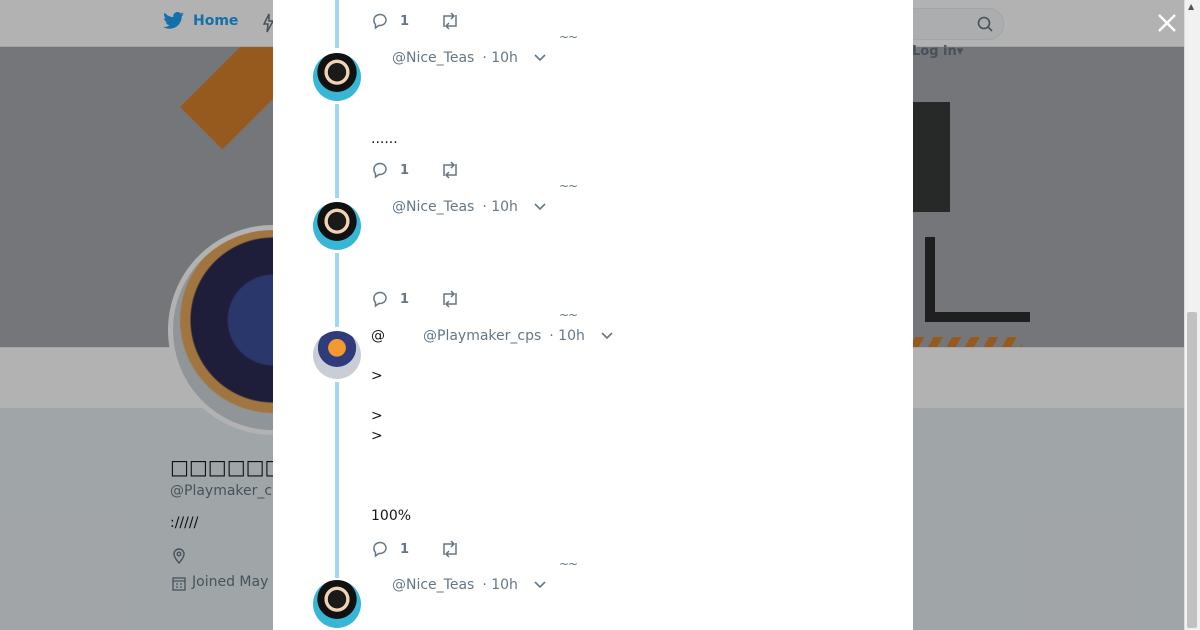  Describe the element at coordinates (482, 336) in the screenshot. I see `user-handle: @Playmaker_cps` at that location.